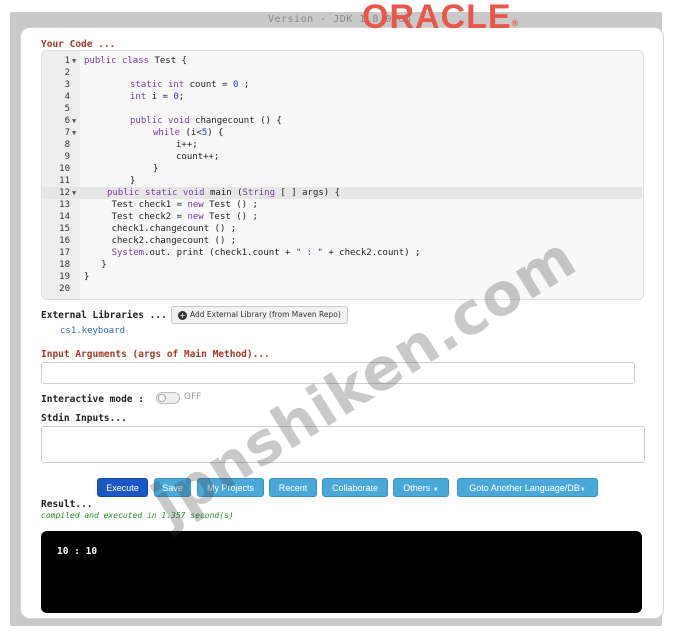 The height and width of the screenshot is (636, 674). I want to click on code-text: public class Test {, so click(135, 61).